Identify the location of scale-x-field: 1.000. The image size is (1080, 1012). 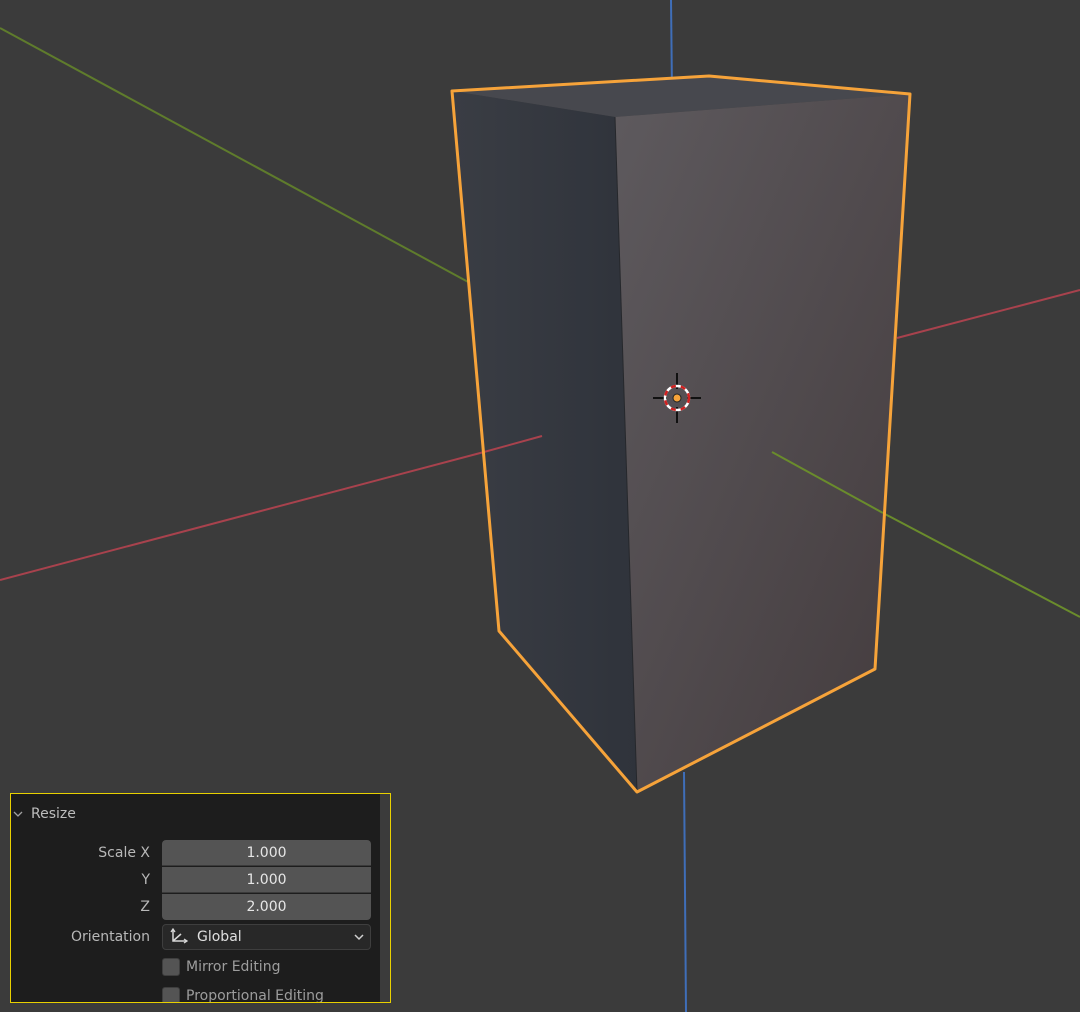
(266, 853).